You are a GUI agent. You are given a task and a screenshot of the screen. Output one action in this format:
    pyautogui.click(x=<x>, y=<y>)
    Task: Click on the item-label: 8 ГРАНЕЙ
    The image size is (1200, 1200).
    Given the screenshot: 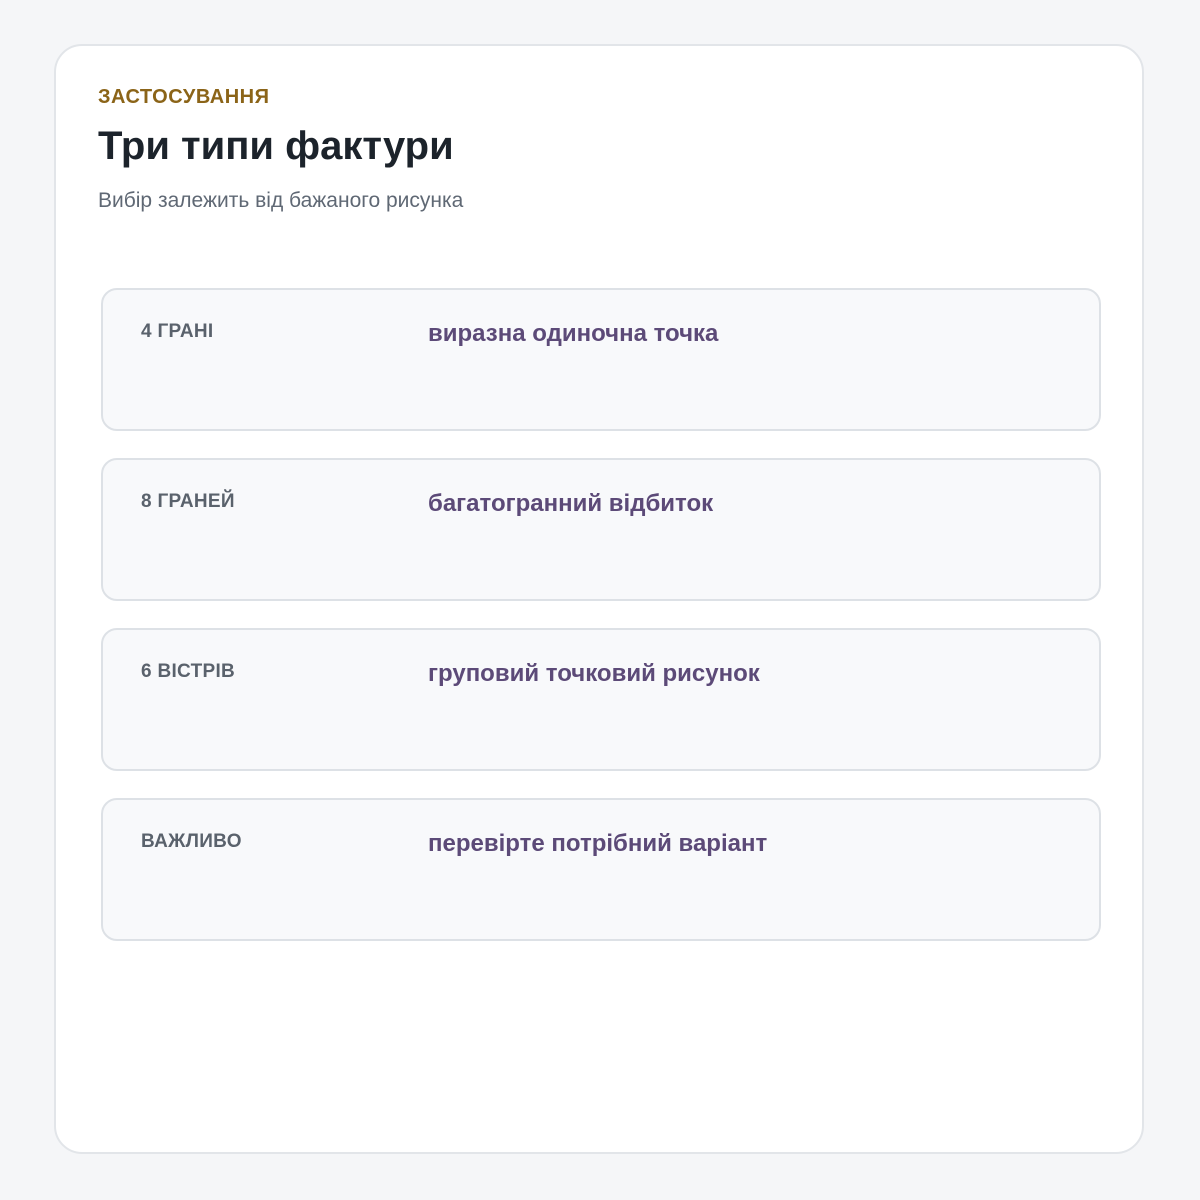 What is the action you would take?
    pyautogui.click(x=188, y=501)
    